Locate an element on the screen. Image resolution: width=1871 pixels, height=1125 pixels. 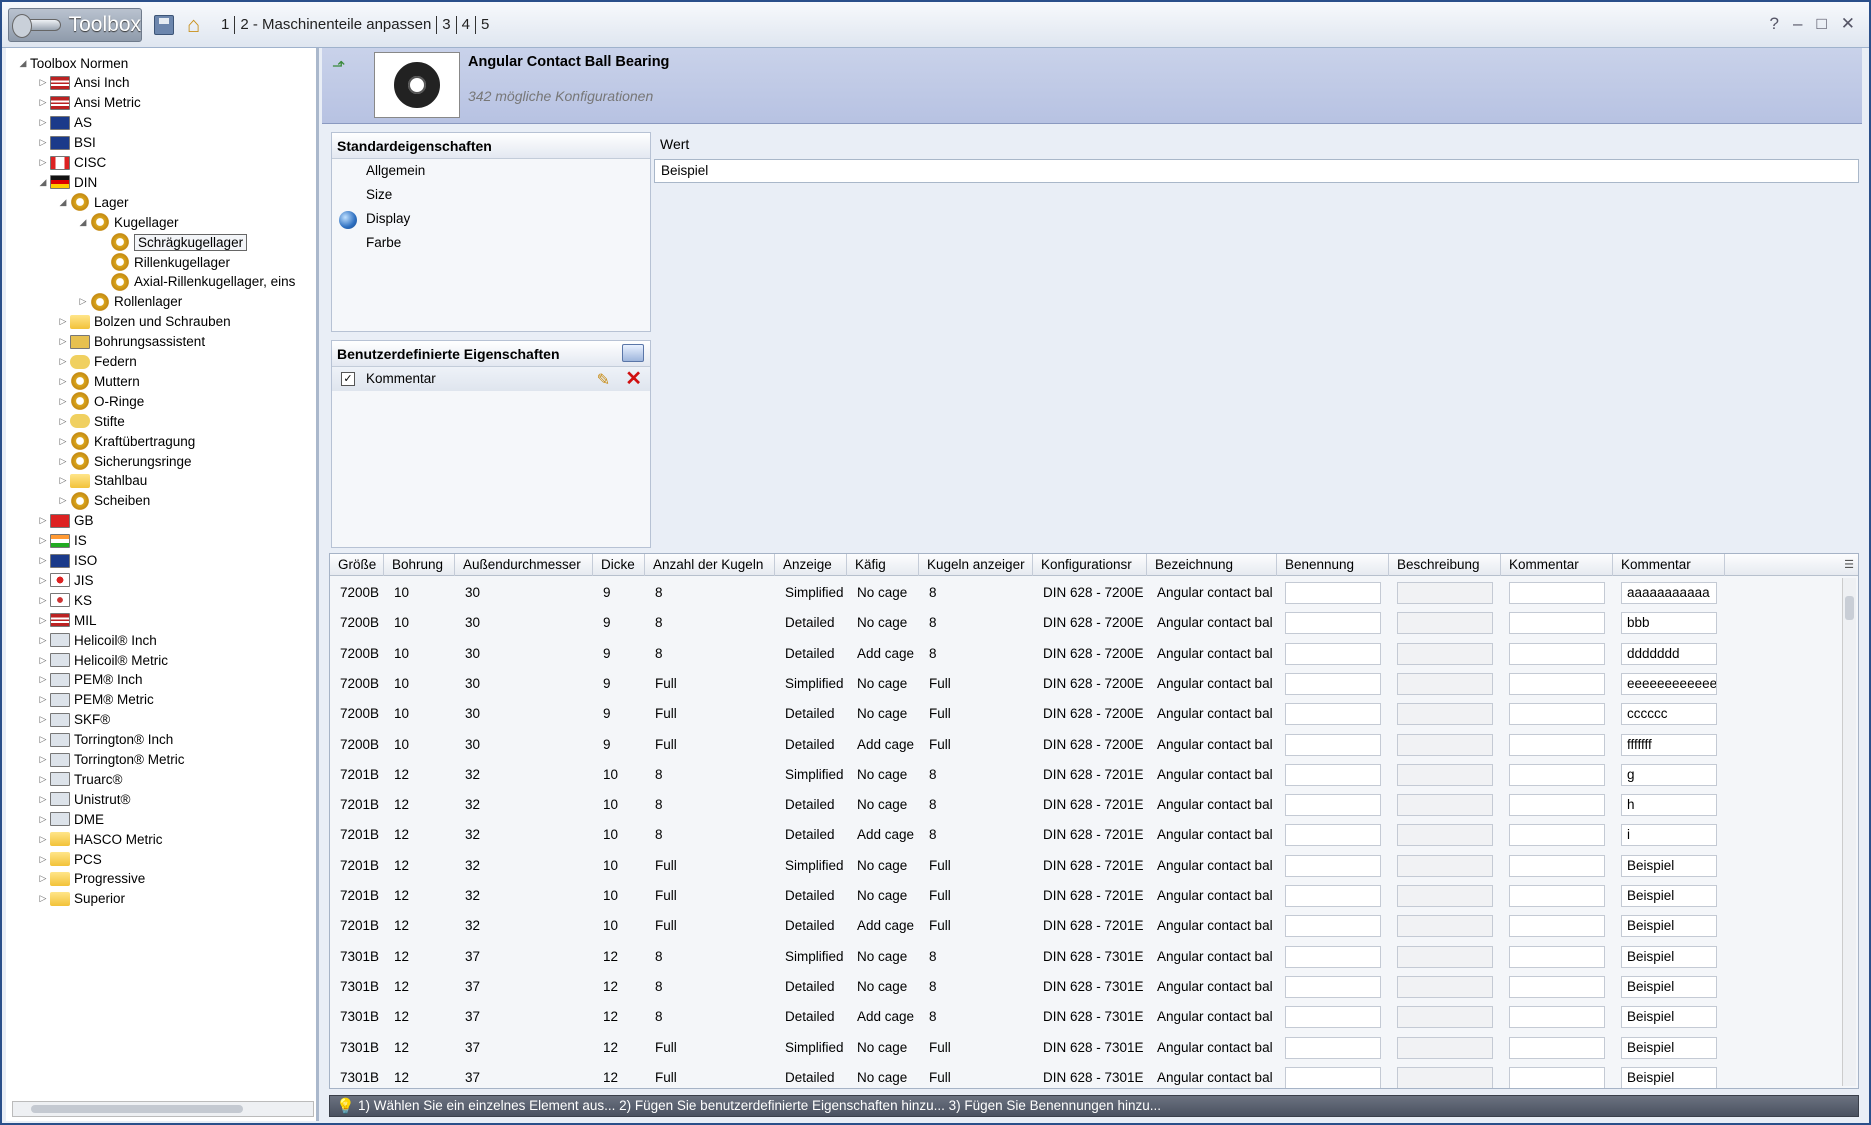
column-header: Bezeichnung is located at coordinates (1212, 565).